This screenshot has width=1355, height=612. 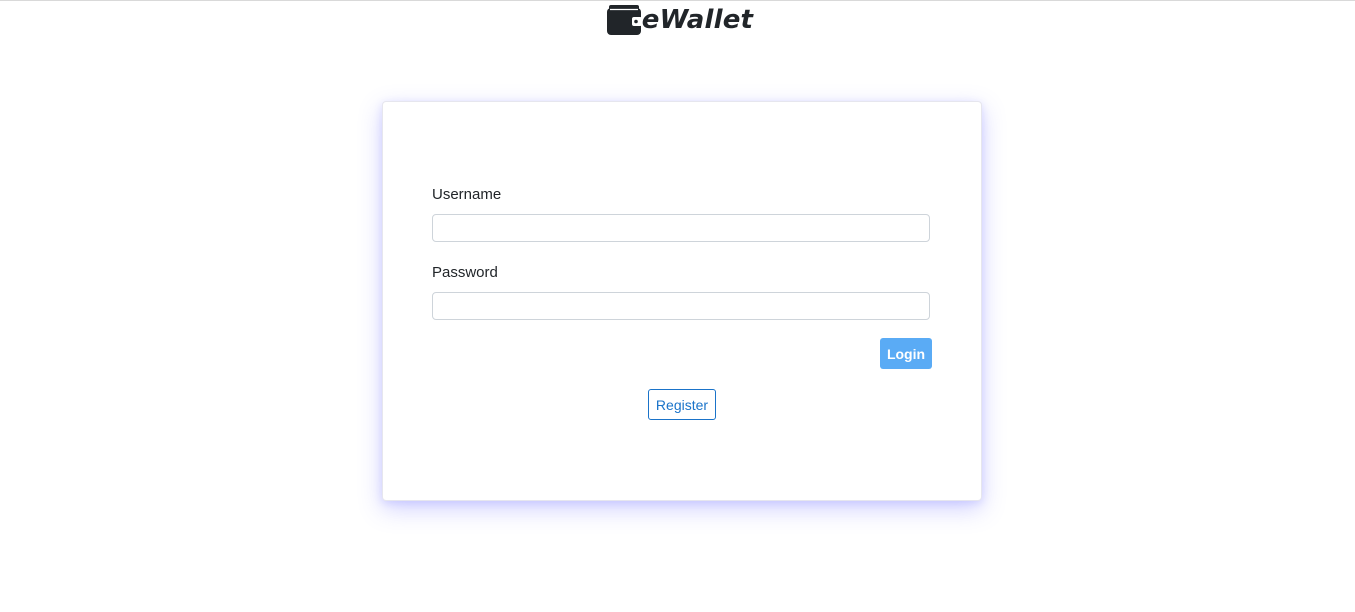 I want to click on username-label: Username, so click(x=467, y=194).